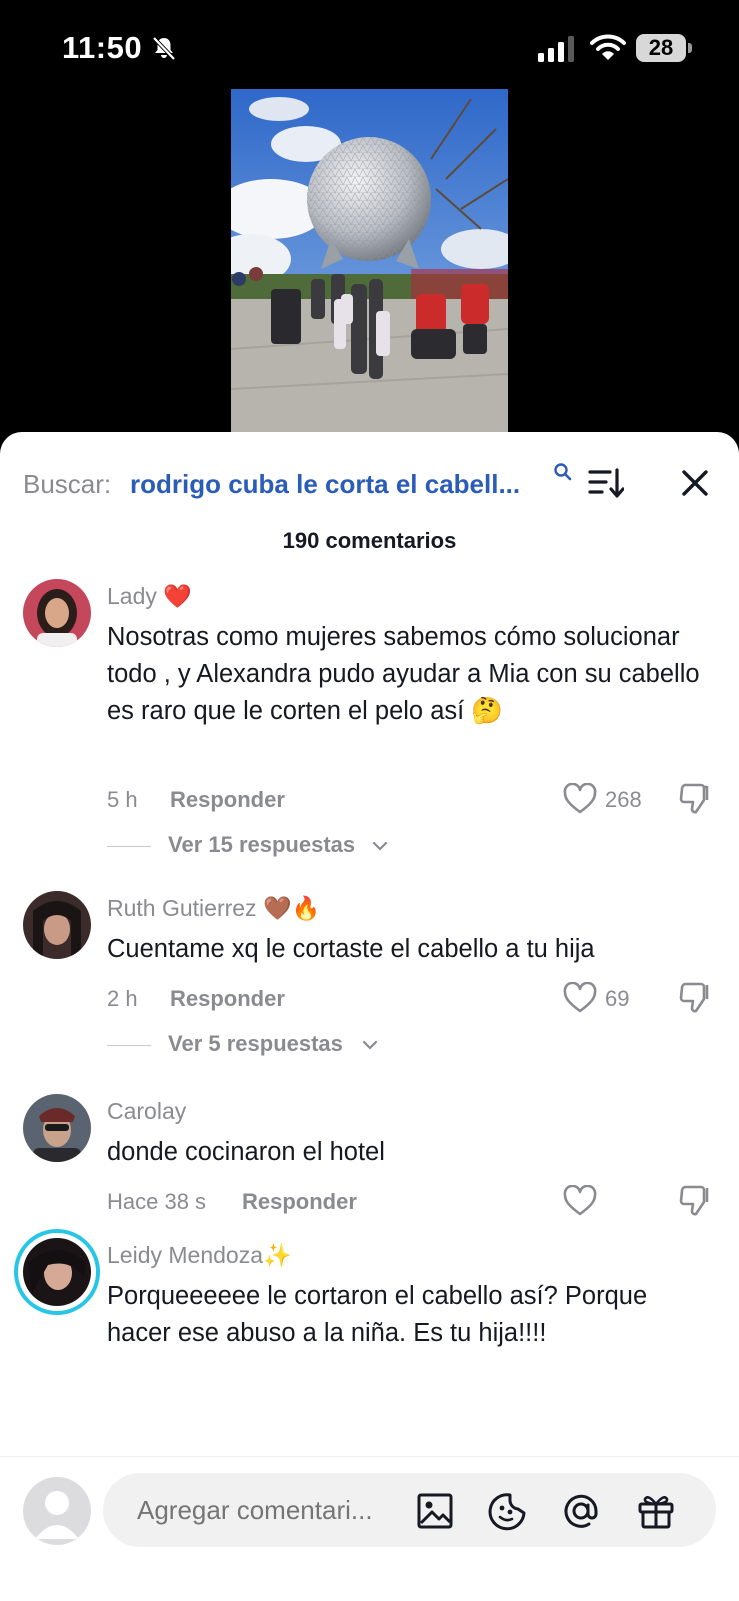 This screenshot has height=1601, width=739. Describe the element at coordinates (695, 483) in the screenshot. I see `close-icon` at that location.